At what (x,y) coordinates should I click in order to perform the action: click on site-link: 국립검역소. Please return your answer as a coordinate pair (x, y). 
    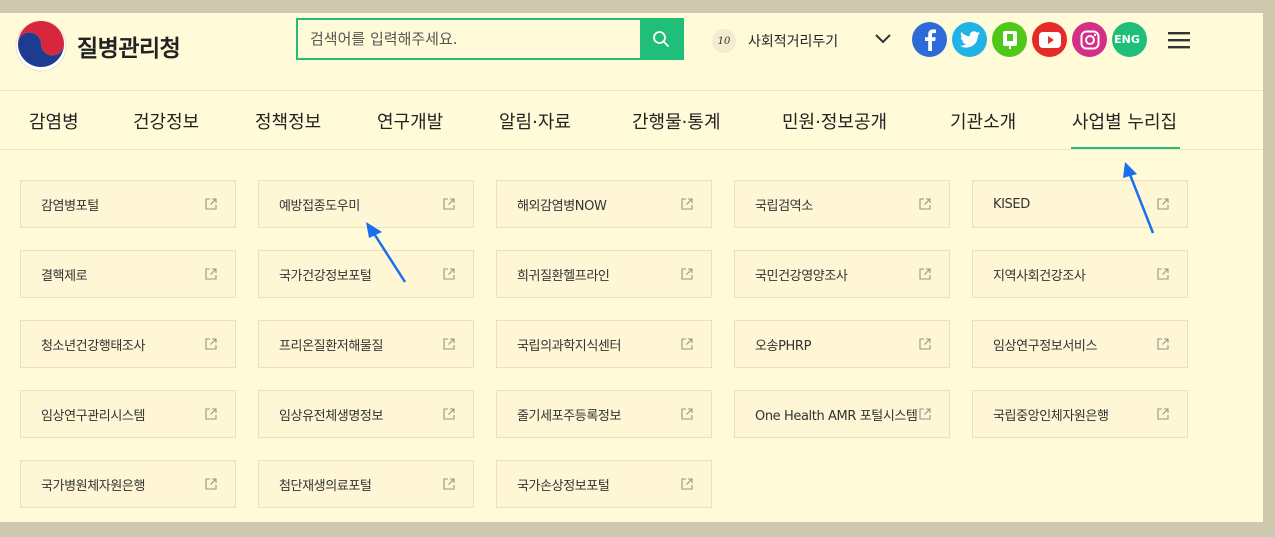
    Looking at the image, I should click on (842, 204).